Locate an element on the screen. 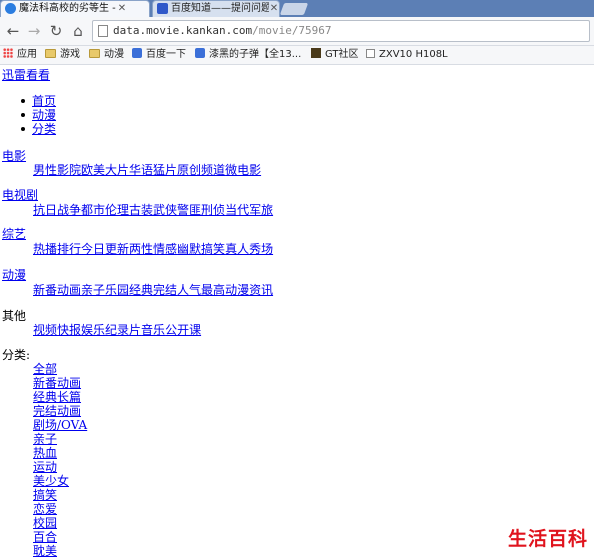  category-other-items: 视频快报娱乐纪录片音乐公开课 is located at coordinates (117, 330).